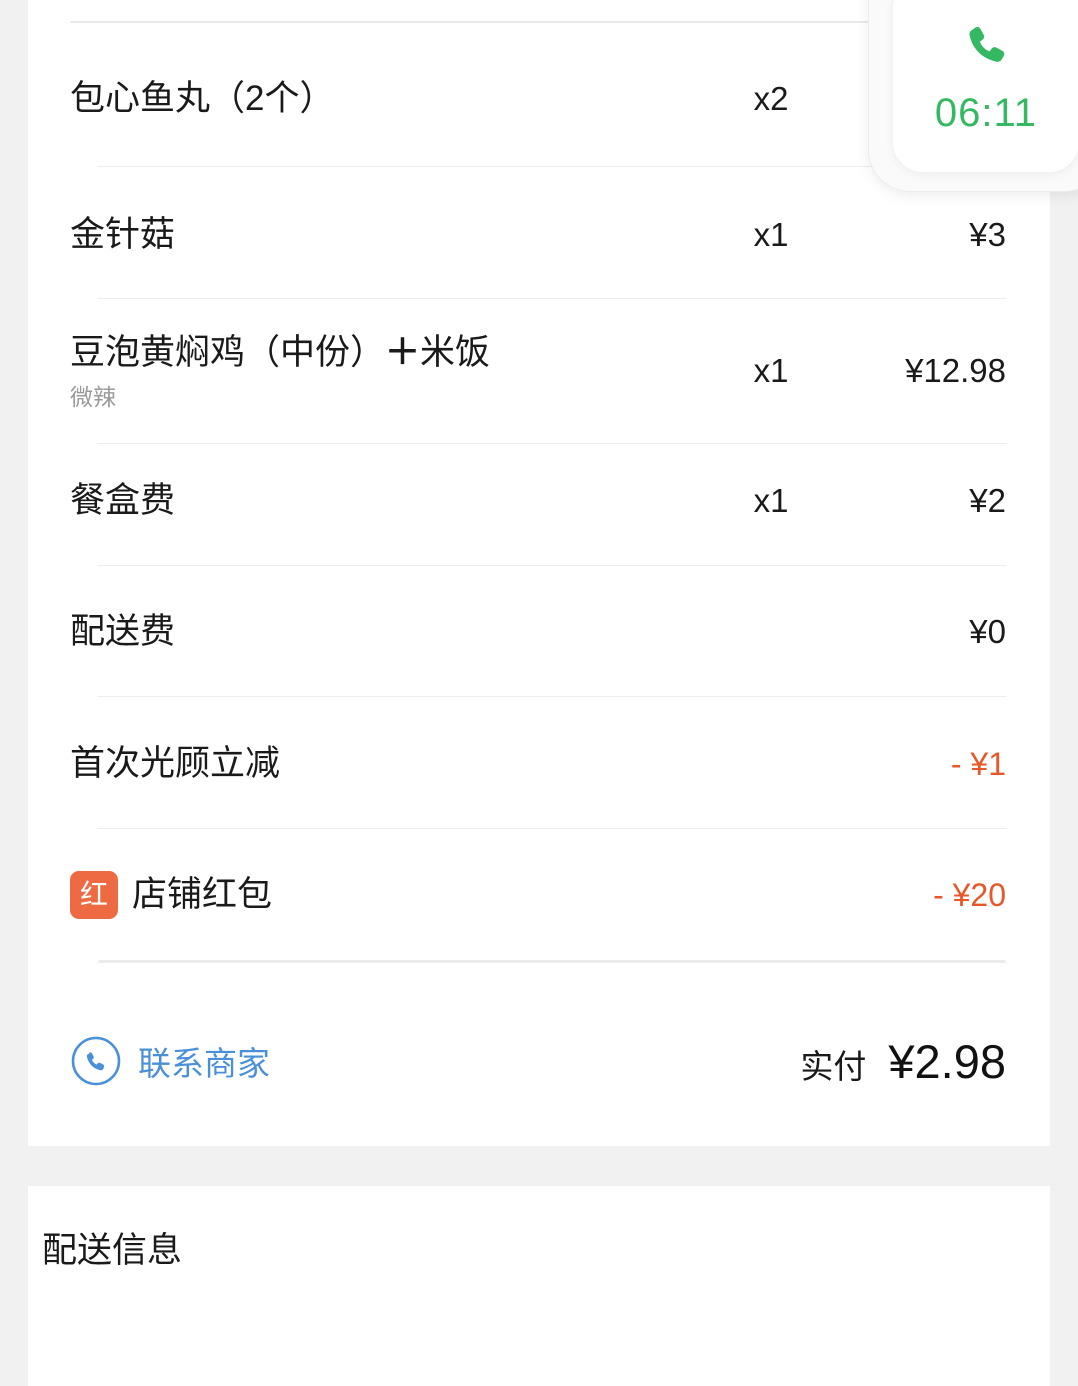 This screenshot has width=1078, height=1386. I want to click on discount-row: 红 店铺红包 - ¥20, so click(539, 895).